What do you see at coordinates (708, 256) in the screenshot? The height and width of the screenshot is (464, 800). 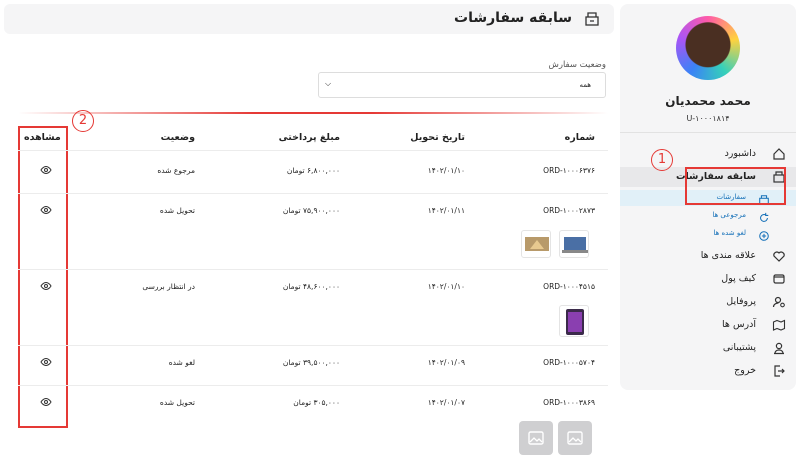 I see `sidebar-item-favorites: علاقه مندی ها` at bounding box center [708, 256].